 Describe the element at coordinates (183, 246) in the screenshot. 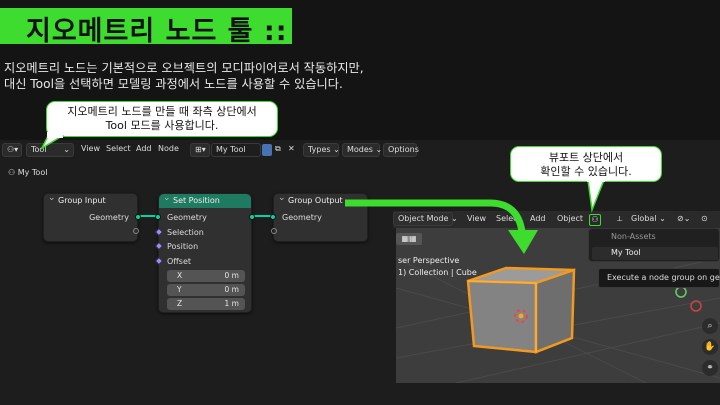

I see `set-position-position-label: Position` at that location.